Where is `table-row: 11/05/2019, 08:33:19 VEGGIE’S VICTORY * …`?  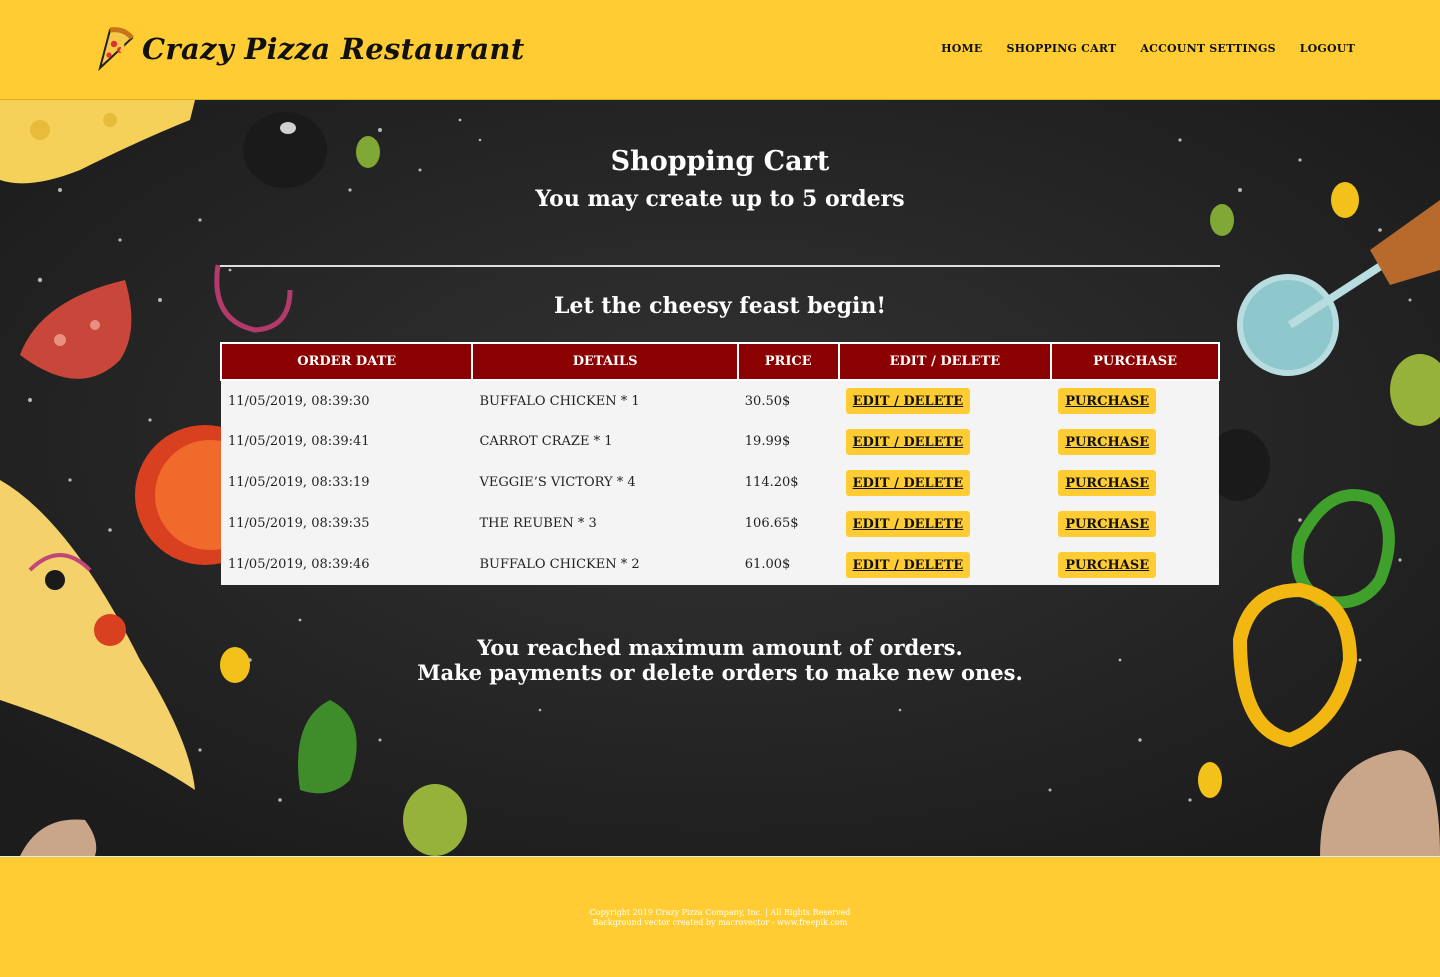 table-row: 11/05/2019, 08:33:19 VEGGIE’S VICTORY * … is located at coordinates (720, 482).